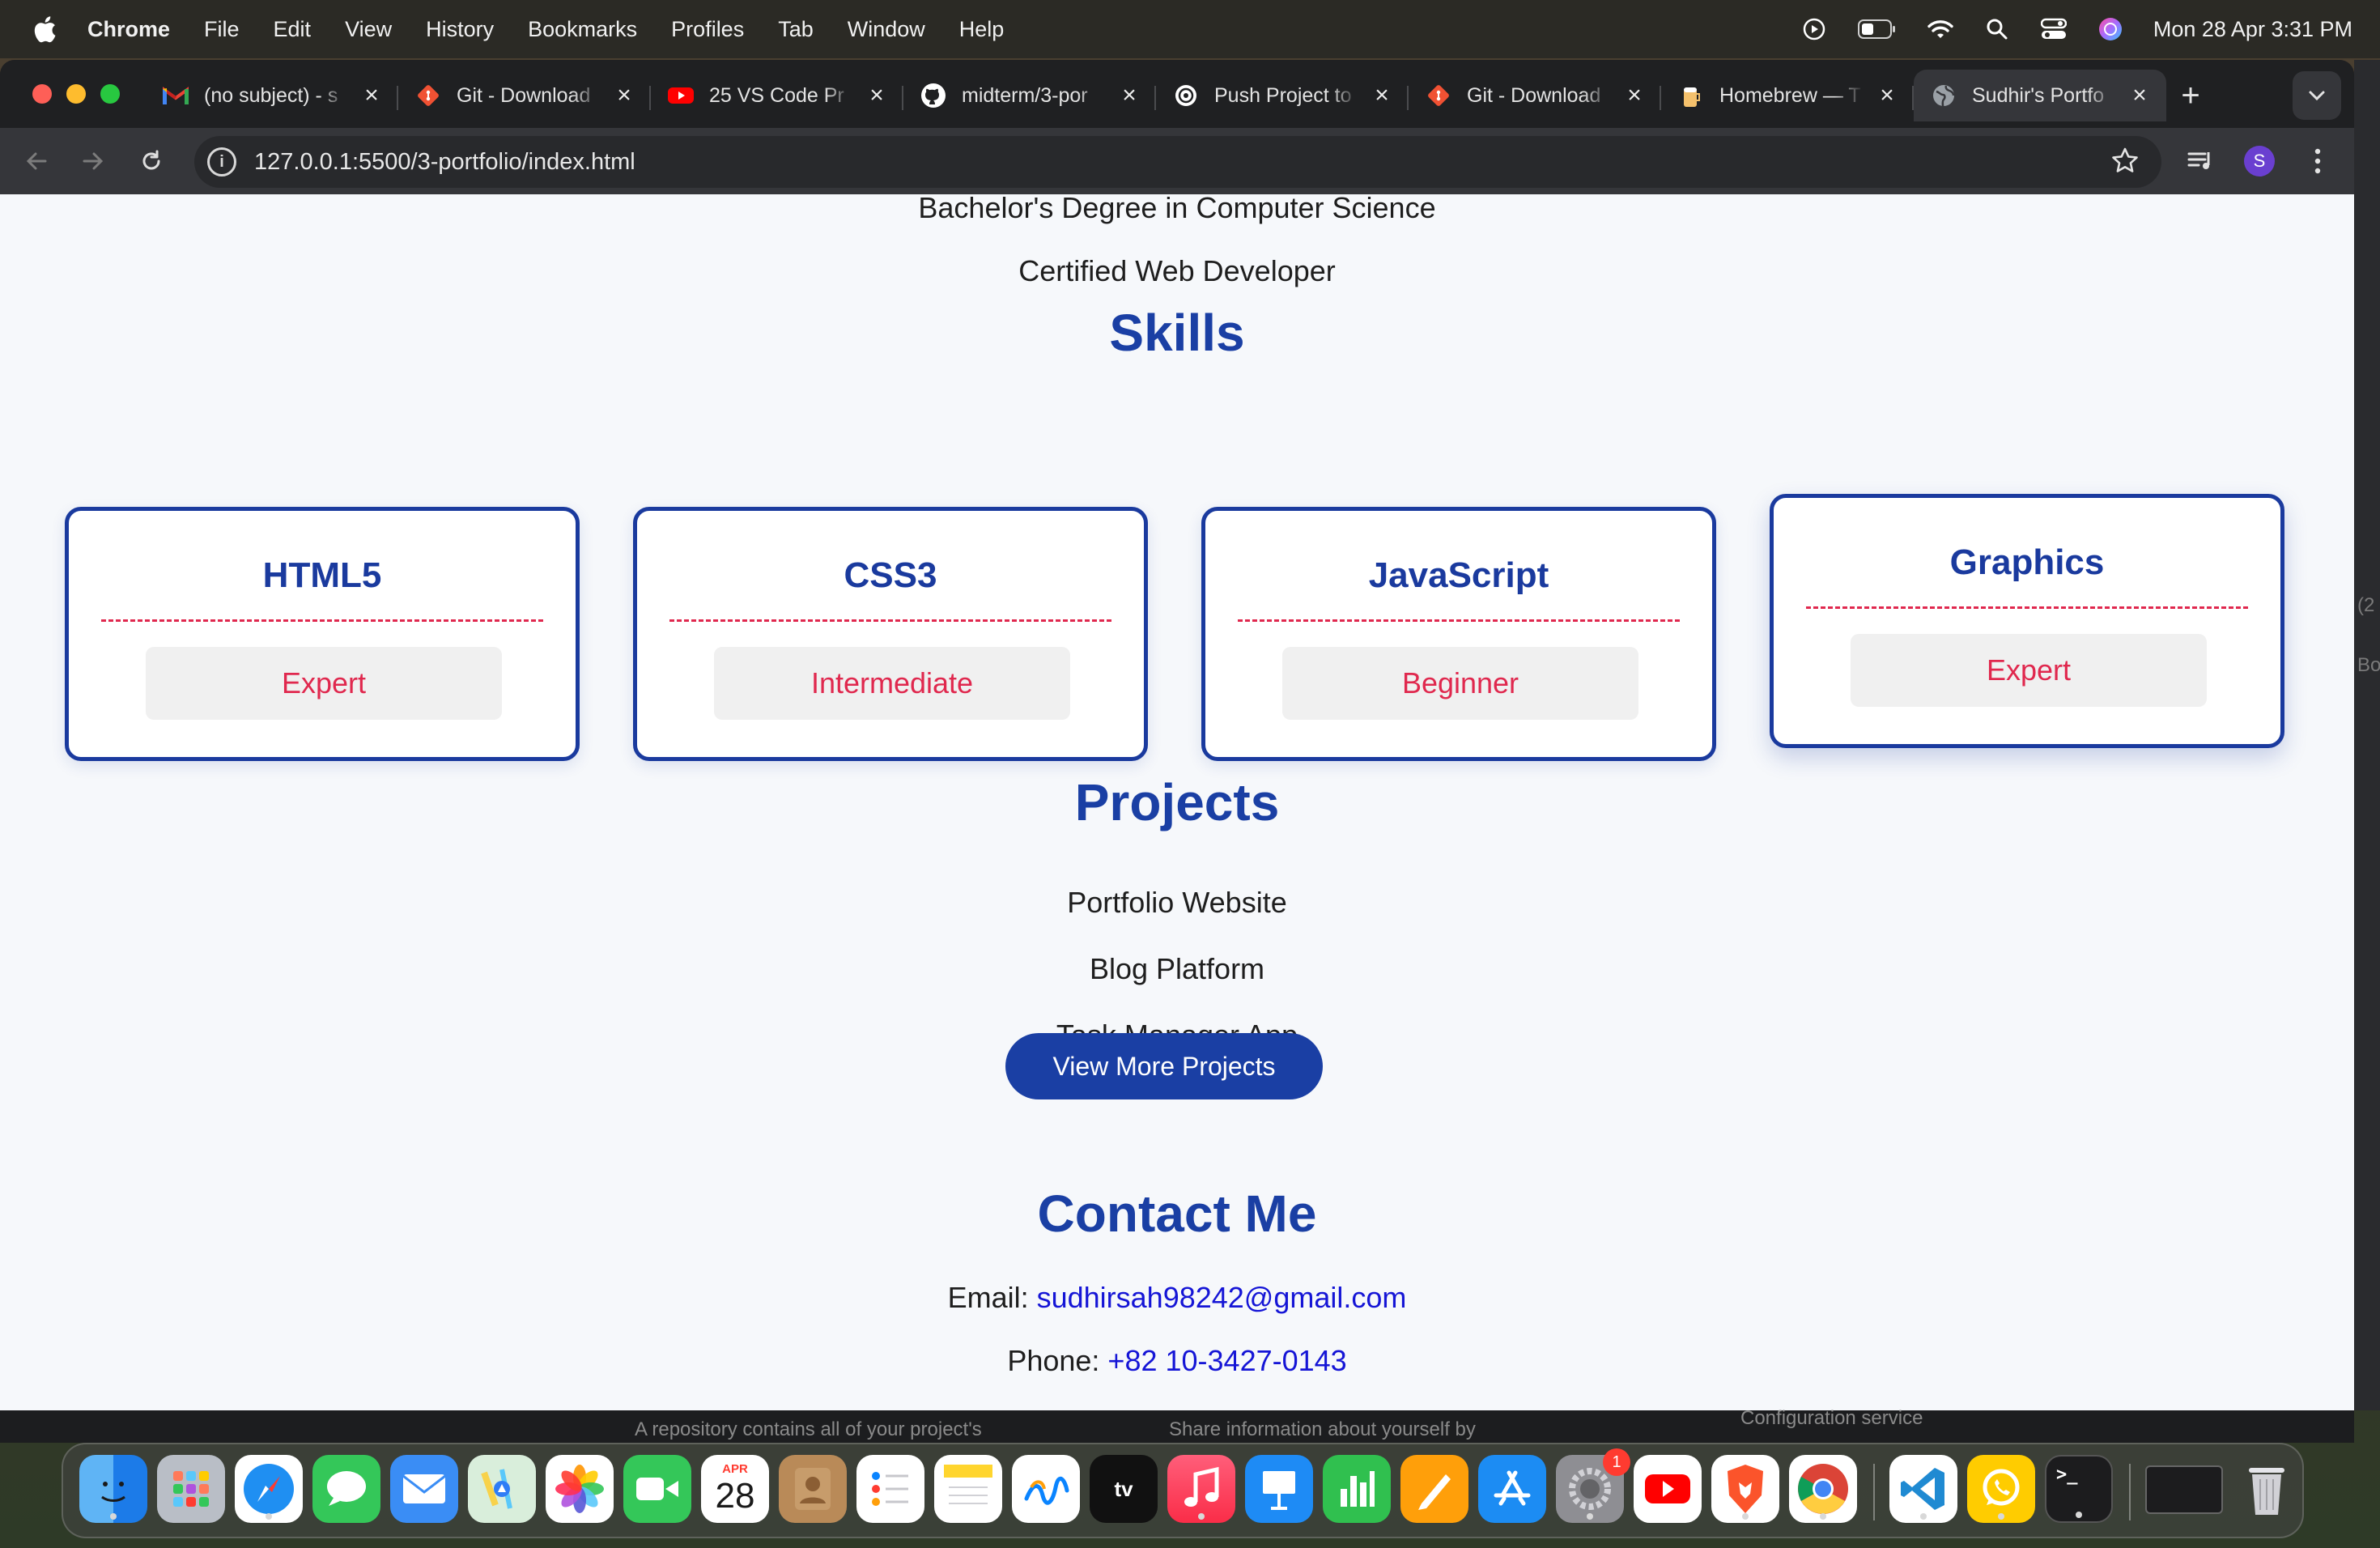 The width and height of the screenshot is (2380, 1548). I want to click on tab-homebrew: Homebrew — T ×, so click(1787, 96).